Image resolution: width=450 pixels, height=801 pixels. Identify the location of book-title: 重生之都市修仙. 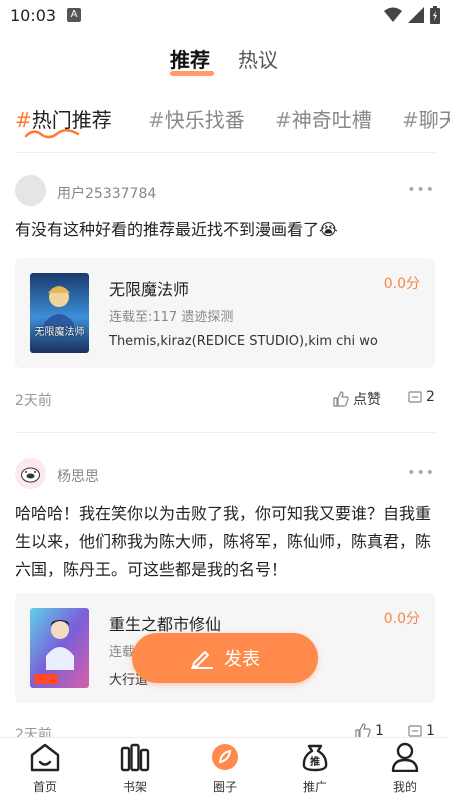
(165, 624).